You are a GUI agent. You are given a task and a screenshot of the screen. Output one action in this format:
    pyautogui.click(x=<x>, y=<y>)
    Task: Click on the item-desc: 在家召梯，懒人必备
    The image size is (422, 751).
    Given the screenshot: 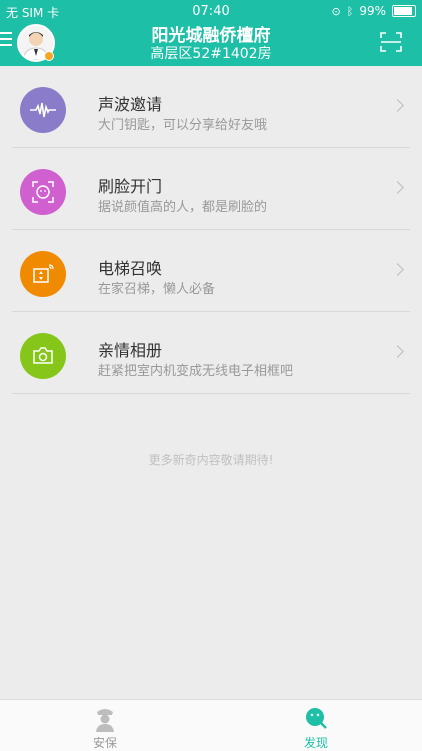 What is the action you would take?
    pyautogui.click(x=157, y=289)
    